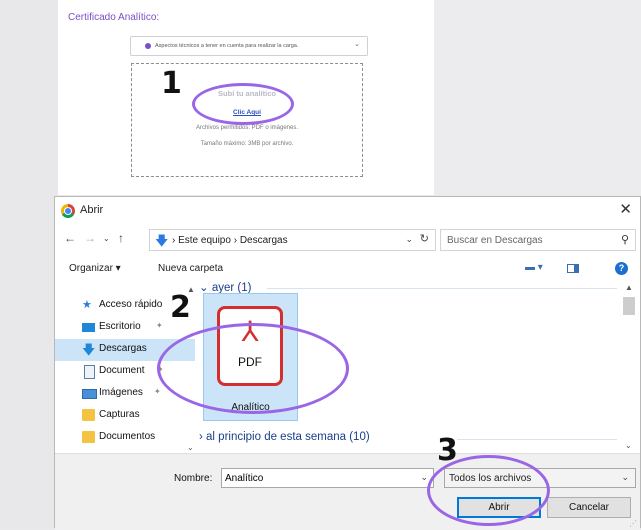 This screenshot has height=530, width=641. What do you see at coordinates (347, 211) in the screenshot?
I see `dialog-titlebar: Abrir ✕` at bounding box center [347, 211].